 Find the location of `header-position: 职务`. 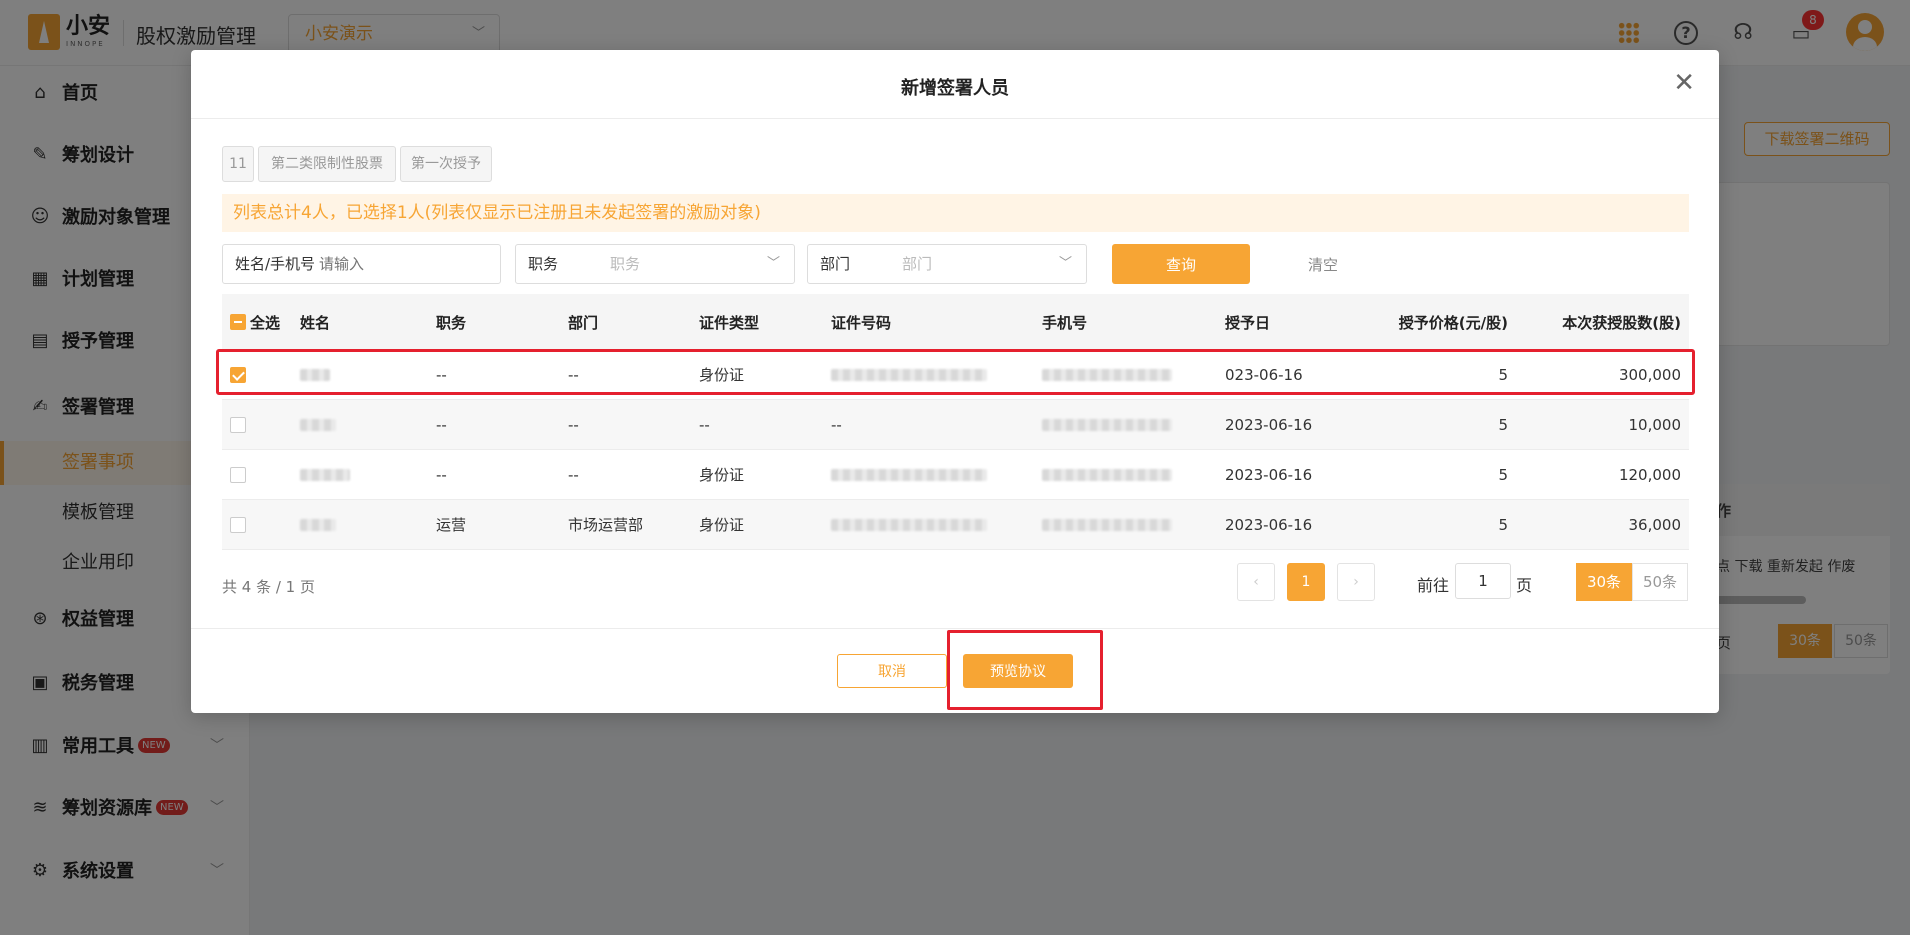

header-position: 职务 is located at coordinates (451, 322).